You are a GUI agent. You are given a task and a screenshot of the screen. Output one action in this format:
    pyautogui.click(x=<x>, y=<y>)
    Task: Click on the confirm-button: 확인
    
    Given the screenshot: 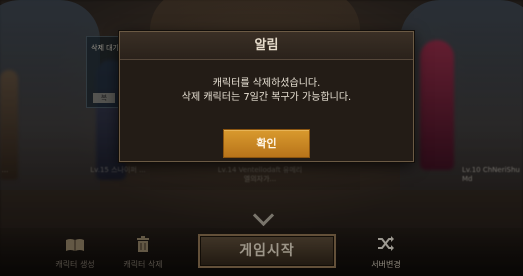 What is the action you would take?
    pyautogui.click(x=266, y=143)
    